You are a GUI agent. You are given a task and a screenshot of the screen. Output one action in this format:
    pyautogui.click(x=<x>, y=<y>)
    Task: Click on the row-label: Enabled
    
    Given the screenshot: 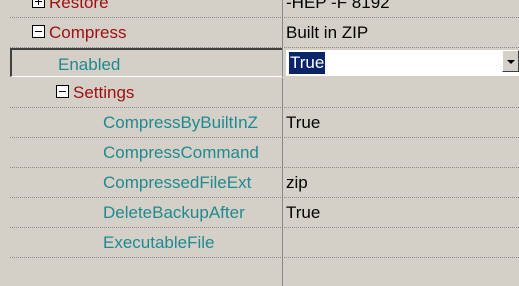 What is the action you would take?
    pyautogui.click(x=89, y=64)
    